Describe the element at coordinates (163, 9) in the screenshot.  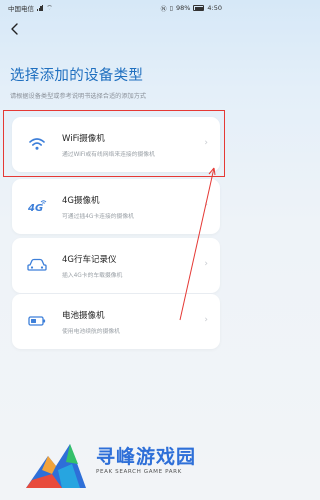
I see `nfc-icon: Ⓝ` at that location.